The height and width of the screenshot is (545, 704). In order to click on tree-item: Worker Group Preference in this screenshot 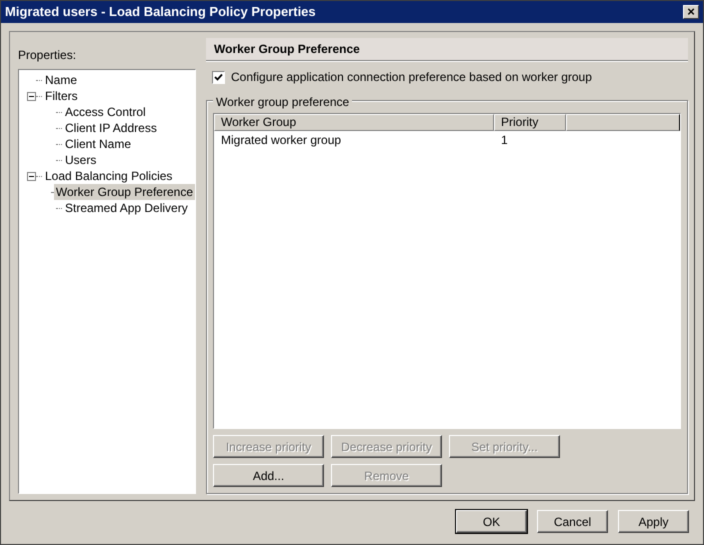, I will do `click(124, 192)`.